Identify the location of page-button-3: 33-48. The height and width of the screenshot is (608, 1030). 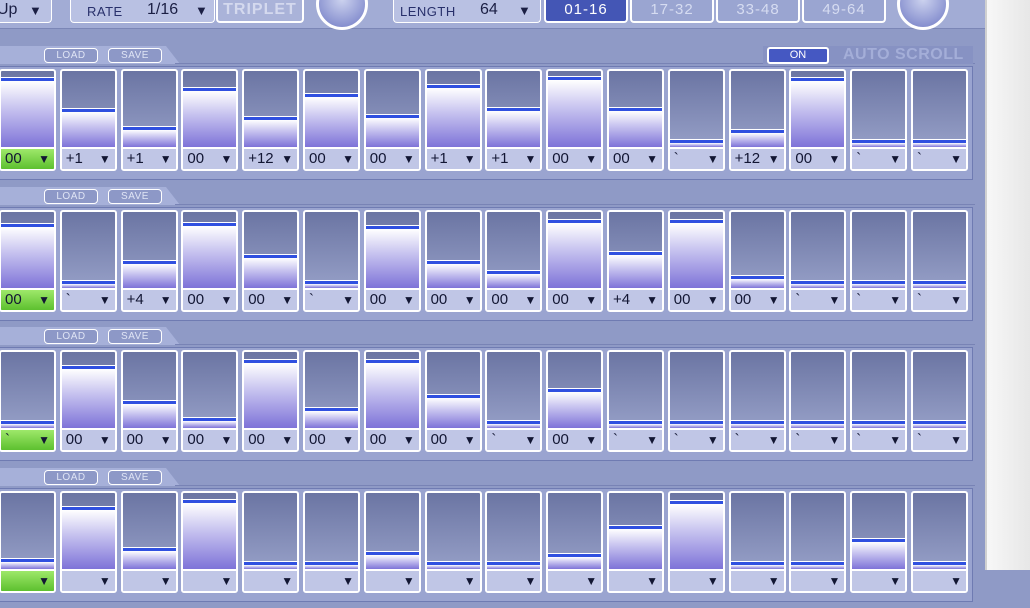
(758, 11).